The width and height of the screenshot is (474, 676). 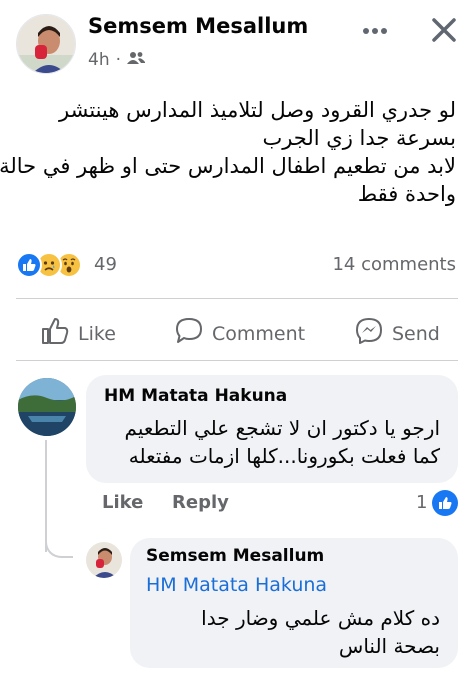 What do you see at coordinates (105, 264) in the screenshot?
I see `reaction-count: 49` at bounding box center [105, 264].